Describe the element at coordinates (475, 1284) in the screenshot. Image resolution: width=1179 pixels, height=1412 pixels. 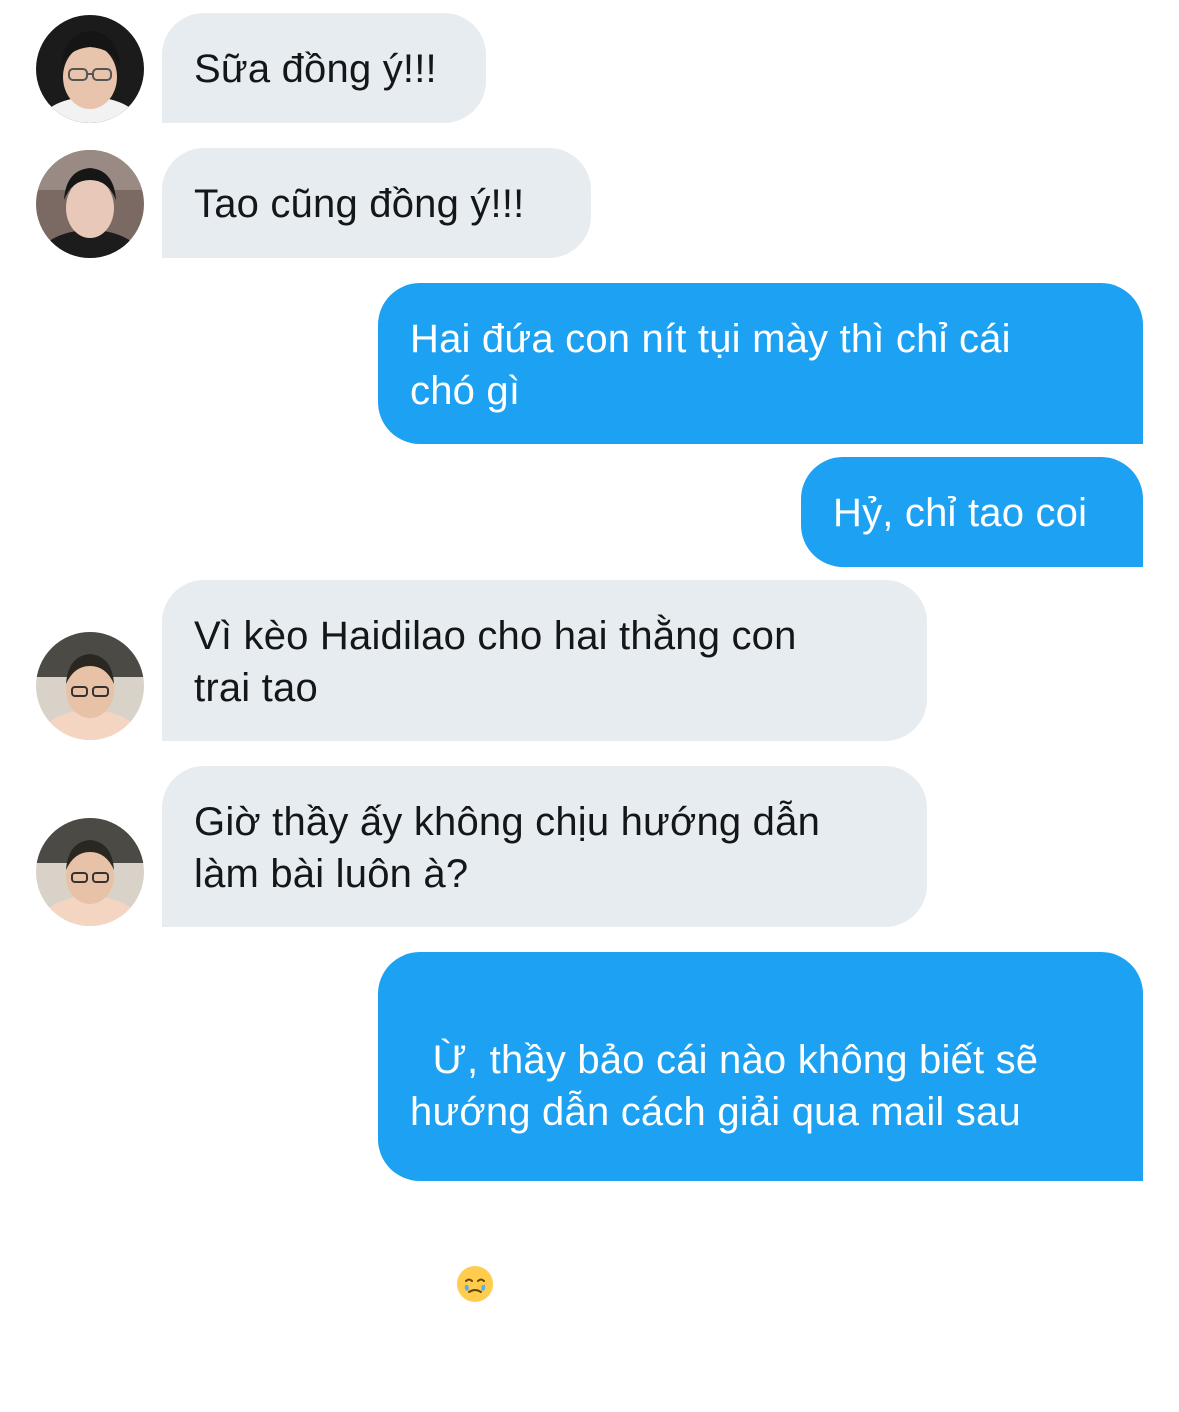
I see `face-holding-back-tears-emoji` at that location.